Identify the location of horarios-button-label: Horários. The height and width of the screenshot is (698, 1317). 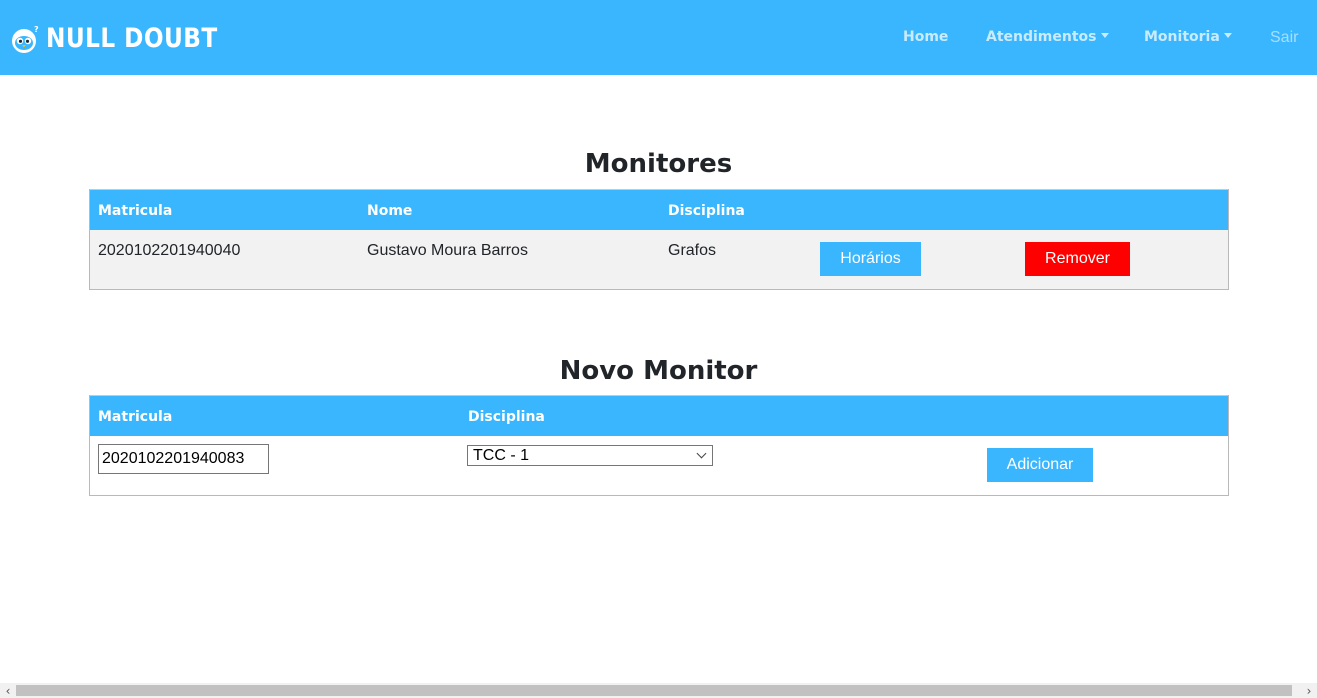
(870, 258).